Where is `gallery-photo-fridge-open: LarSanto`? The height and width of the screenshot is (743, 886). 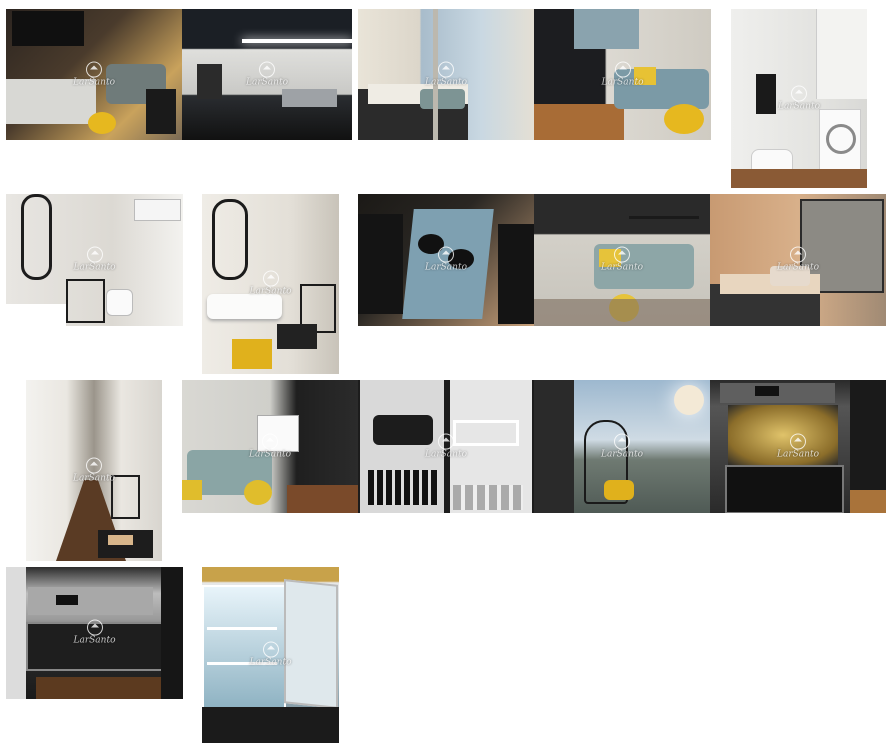 gallery-photo-fridge-open: LarSanto is located at coordinates (270, 655).